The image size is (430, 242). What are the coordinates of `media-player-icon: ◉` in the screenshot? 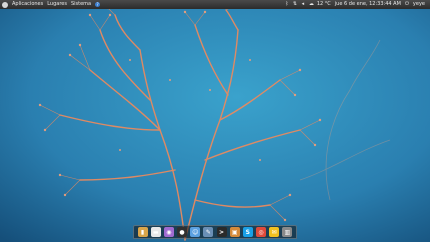 It's located at (168, 232).